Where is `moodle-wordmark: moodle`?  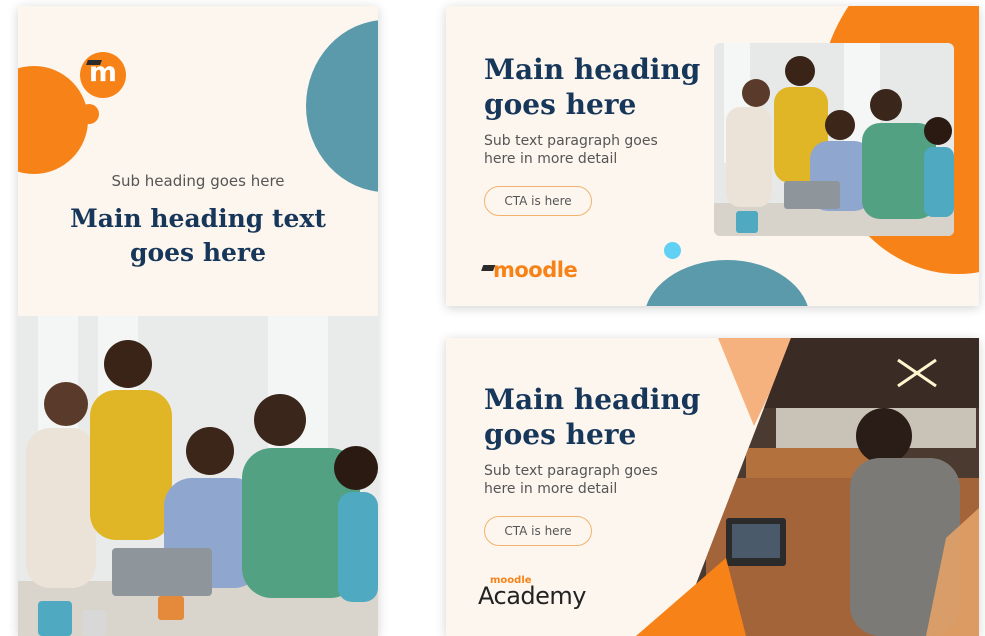
moodle-wordmark: moodle is located at coordinates (529, 270).